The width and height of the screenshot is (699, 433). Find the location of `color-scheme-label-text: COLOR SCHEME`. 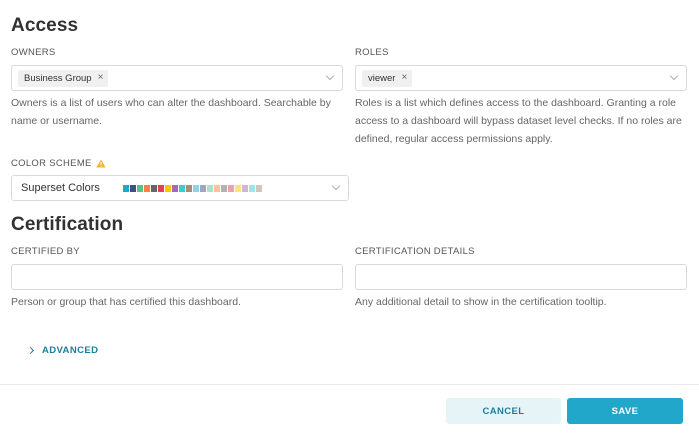

color-scheme-label-text: COLOR SCHEME is located at coordinates (51, 163).